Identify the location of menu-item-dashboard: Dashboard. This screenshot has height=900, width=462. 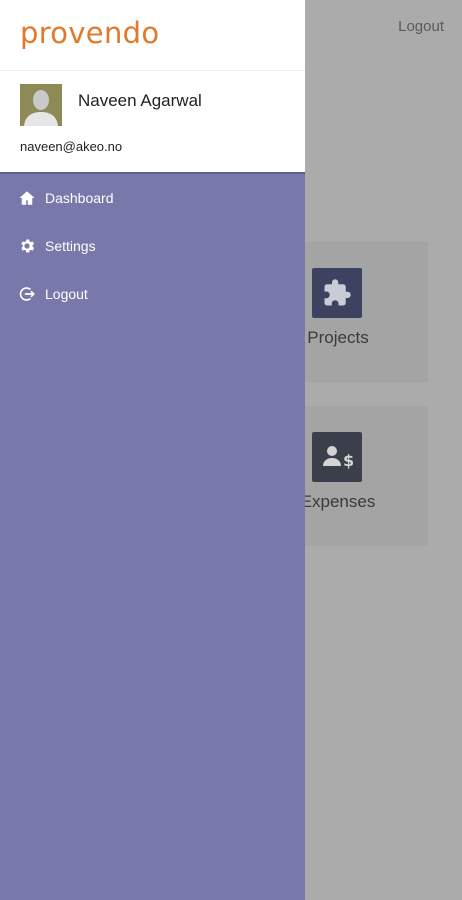
(152, 198).